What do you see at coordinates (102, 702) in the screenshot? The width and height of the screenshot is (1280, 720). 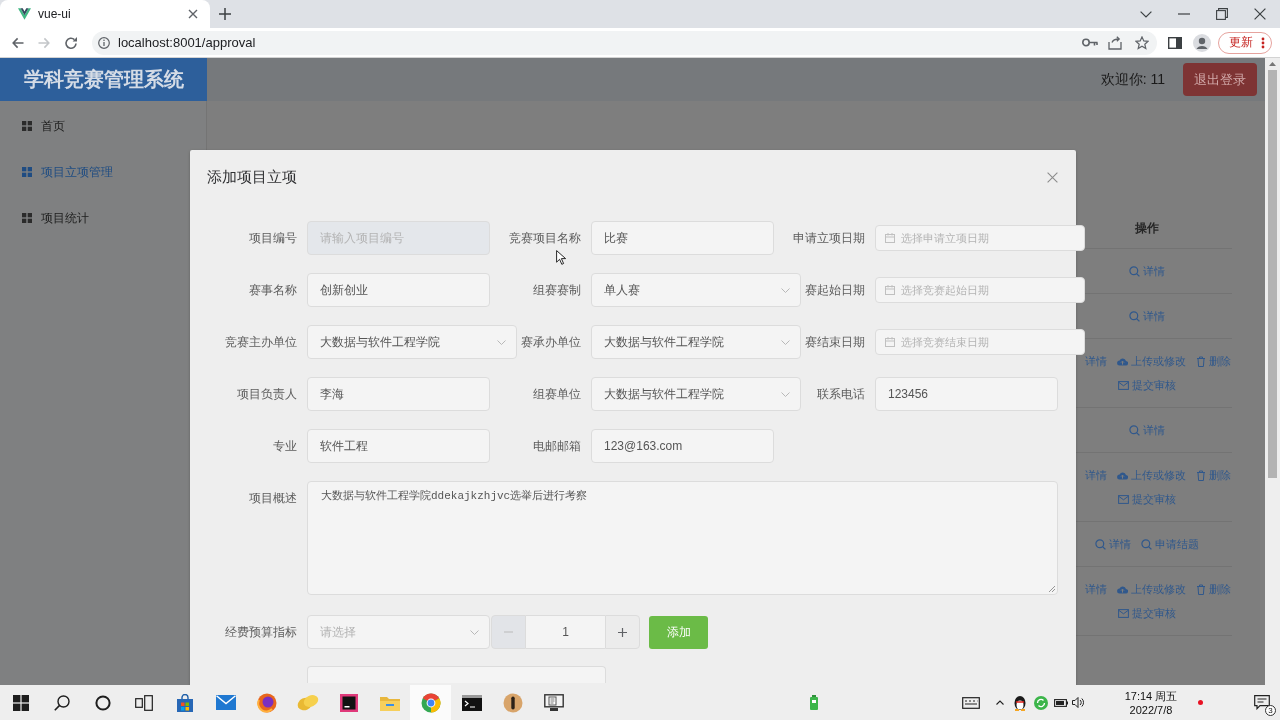 I see `ring-icon` at bounding box center [102, 702].